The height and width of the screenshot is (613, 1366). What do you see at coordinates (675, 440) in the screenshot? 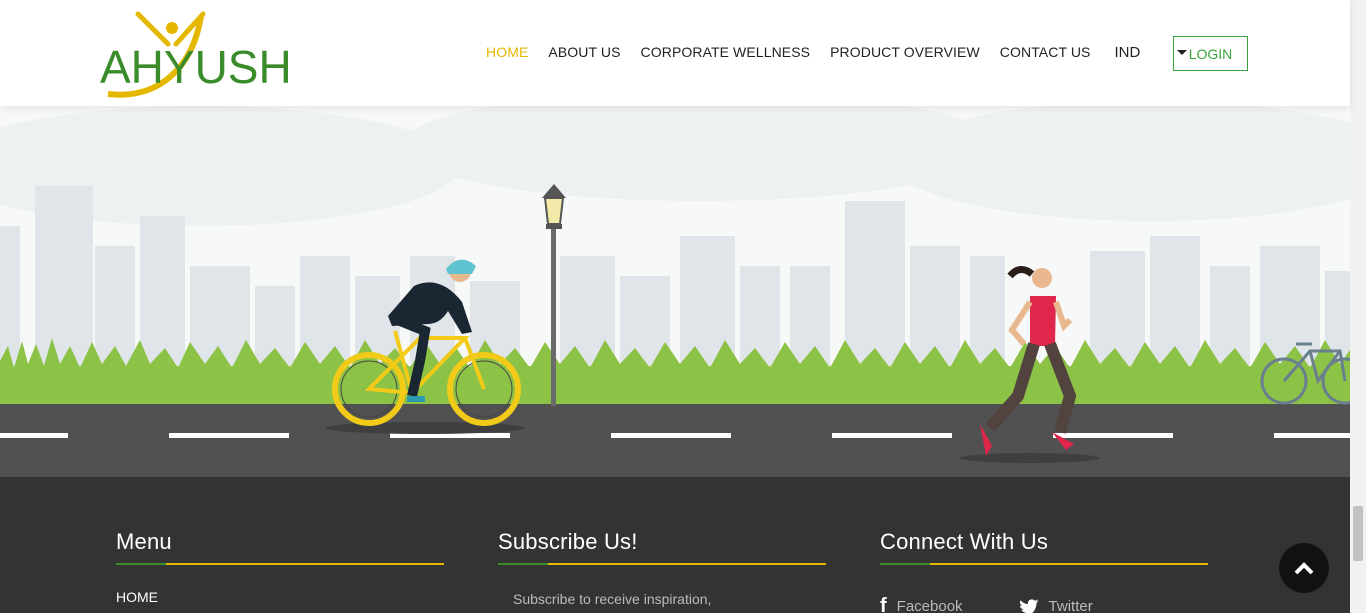
I see `road` at bounding box center [675, 440].